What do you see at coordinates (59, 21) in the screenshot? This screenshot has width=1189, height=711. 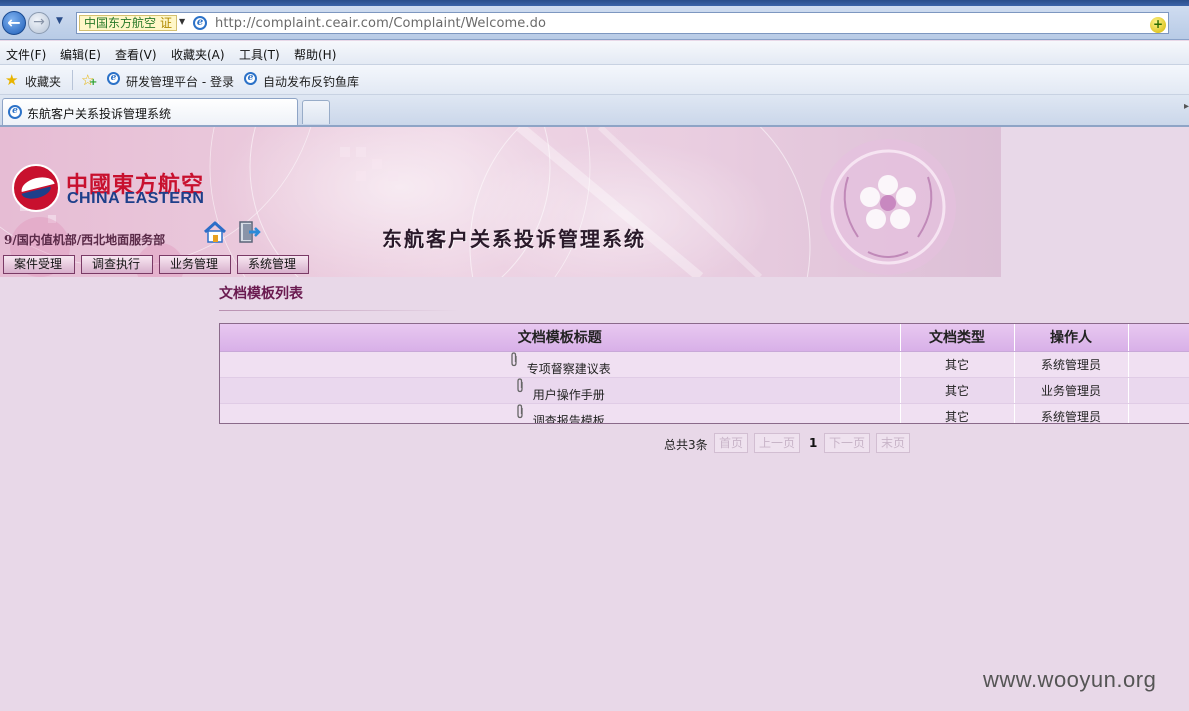 I see `history-dropdown-icon: ▼` at bounding box center [59, 21].